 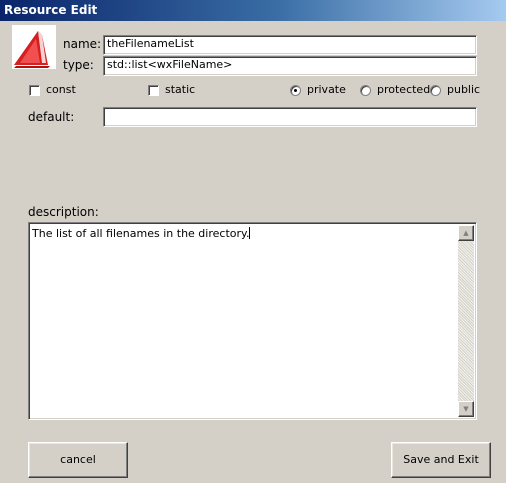 What do you see at coordinates (61, 89) in the screenshot?
I see `const-label: const` at bounding box center [61, 89].